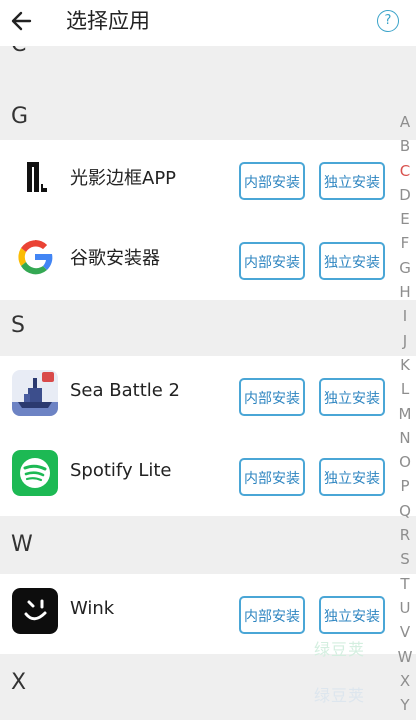 This screenshot has width=416, height=720. I want to click on index-letter-a: A, so click(405, 122).